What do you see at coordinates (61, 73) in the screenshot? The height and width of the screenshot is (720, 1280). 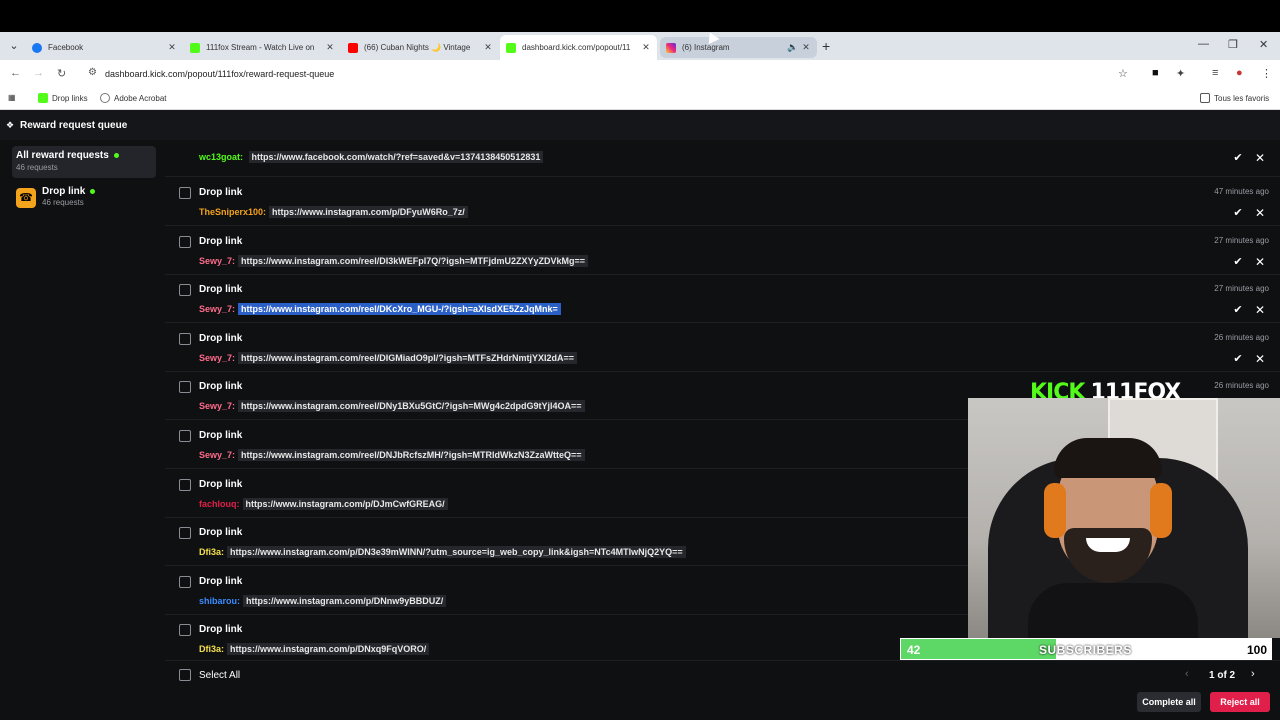 I see `reload-icon: ↻` at bounding box center [61, 73].